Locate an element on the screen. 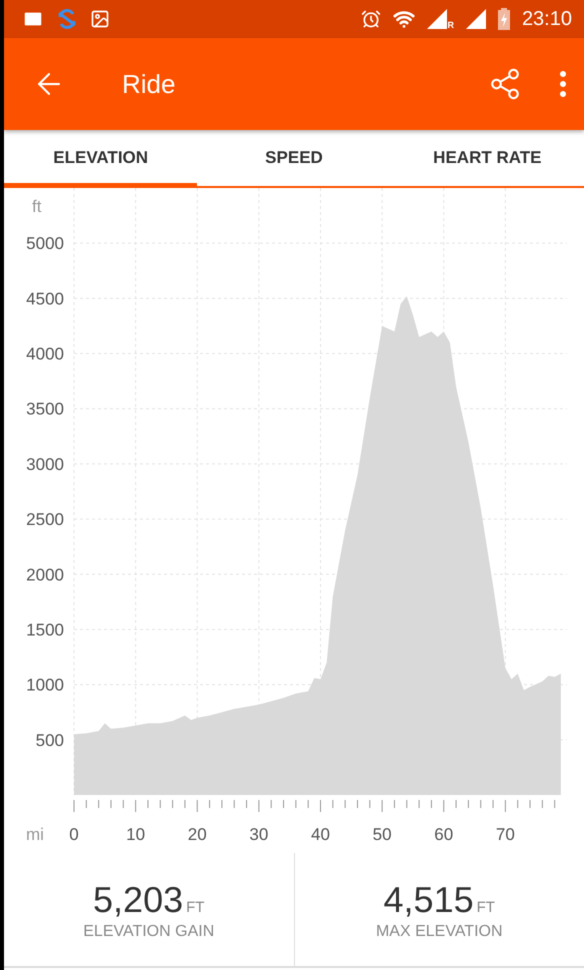 The width and height of the screenshot is (584, 970). stat-label: ELEVATION GAIN is located at coordinates (148, 932).